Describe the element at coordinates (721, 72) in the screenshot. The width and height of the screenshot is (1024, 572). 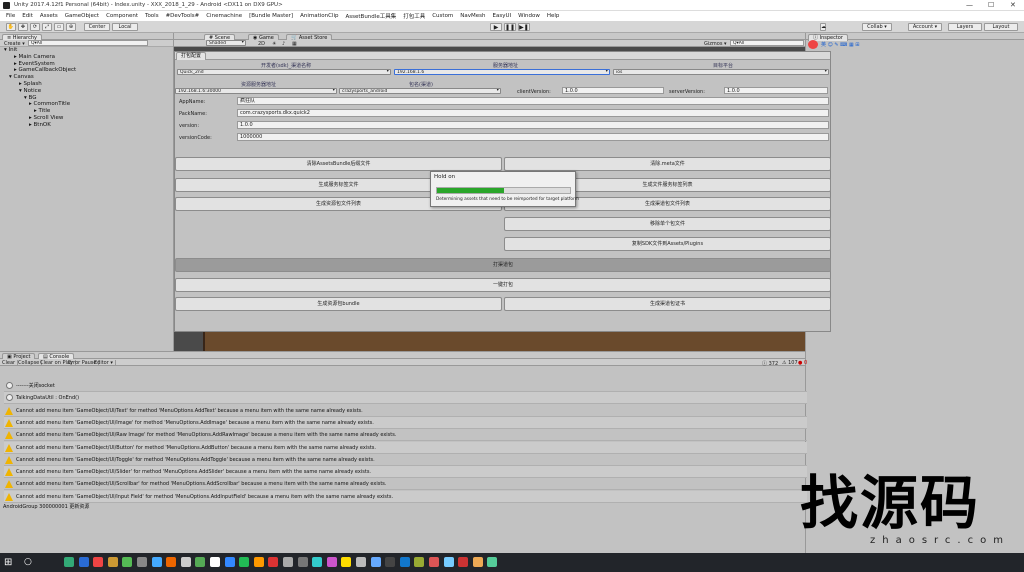
I see `platform-dropdown: ios` at that location.